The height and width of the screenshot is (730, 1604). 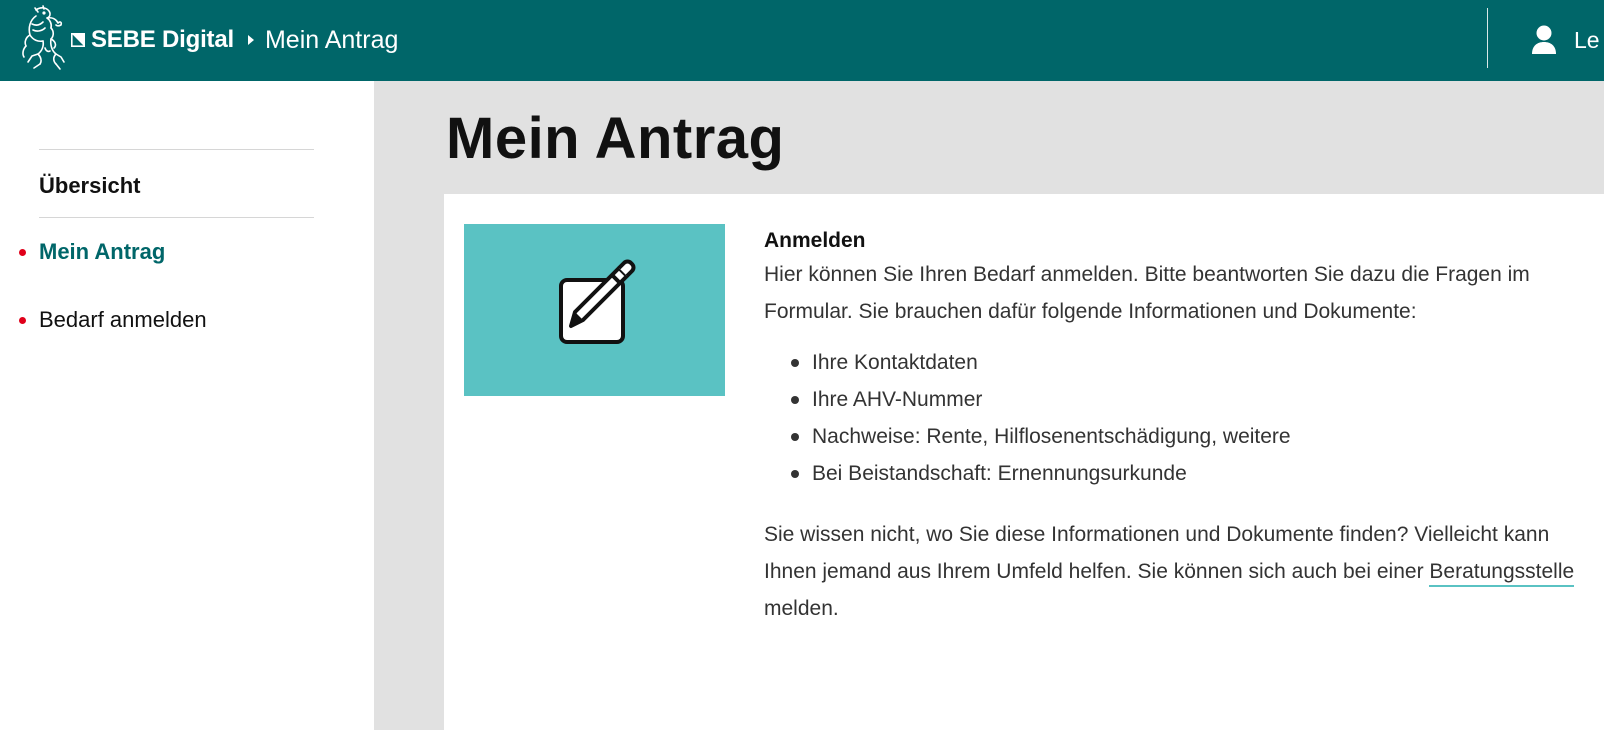 What do you see at coordinates (1565, 40) in the screenshot?
I see `user-menu: Le` at bounding box center [1565, 40].